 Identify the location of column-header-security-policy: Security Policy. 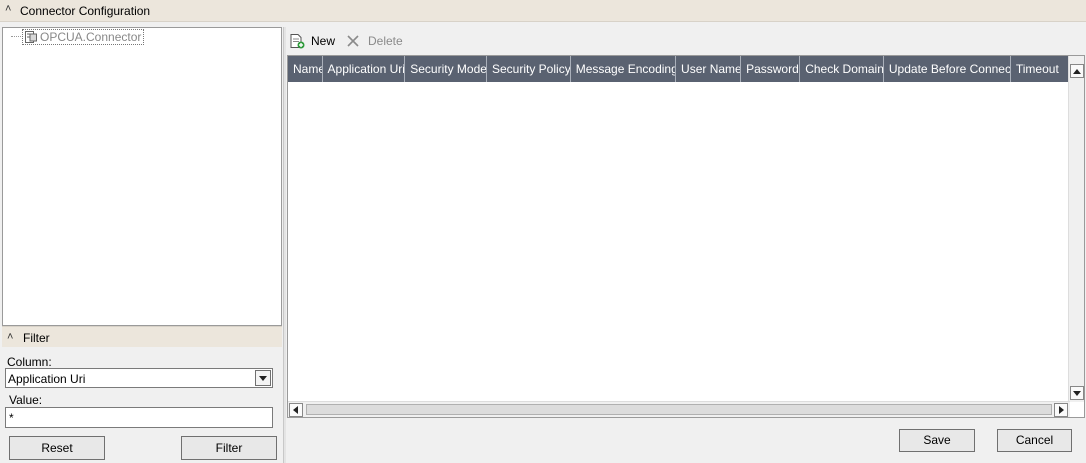
(529, 69).